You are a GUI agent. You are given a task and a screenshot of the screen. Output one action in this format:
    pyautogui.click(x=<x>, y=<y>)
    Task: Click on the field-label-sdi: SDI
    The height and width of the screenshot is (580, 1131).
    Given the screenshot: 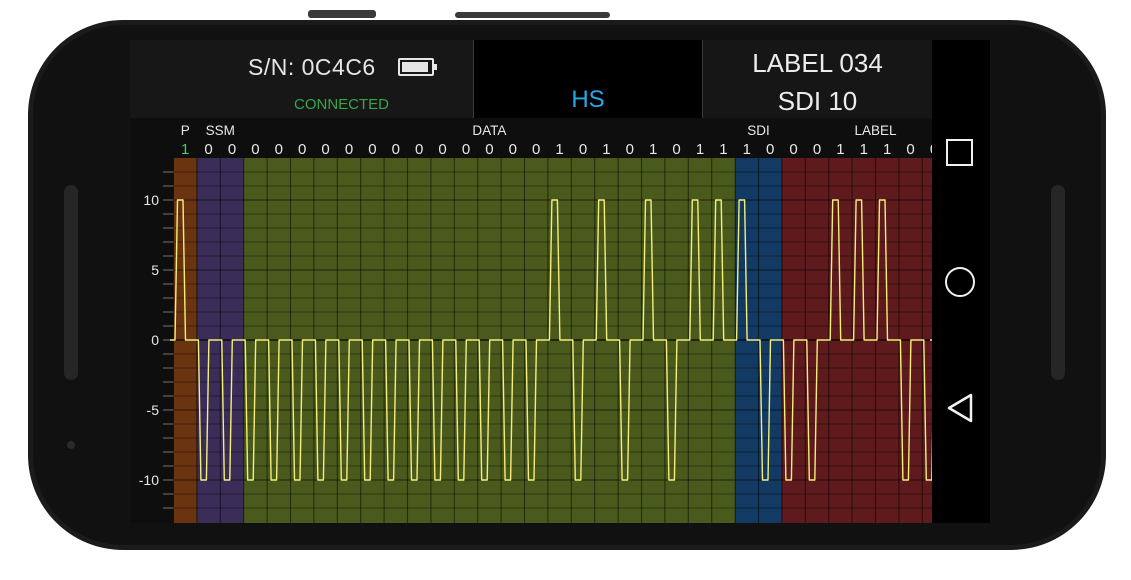 What is the action you would take?
    pyautogui.click(x=758, y=130)
    